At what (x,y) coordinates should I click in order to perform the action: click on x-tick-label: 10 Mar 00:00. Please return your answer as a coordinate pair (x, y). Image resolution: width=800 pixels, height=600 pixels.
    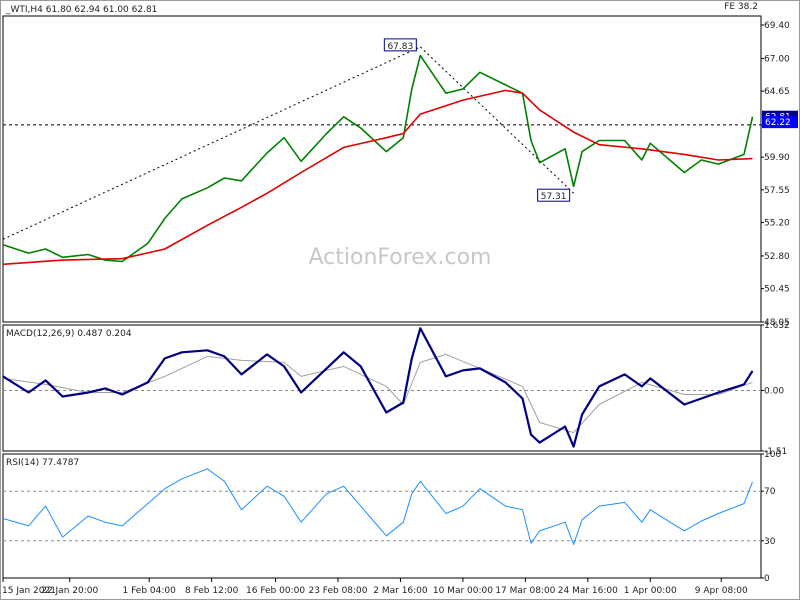
    Looking at the image, I should click on (463, 591).